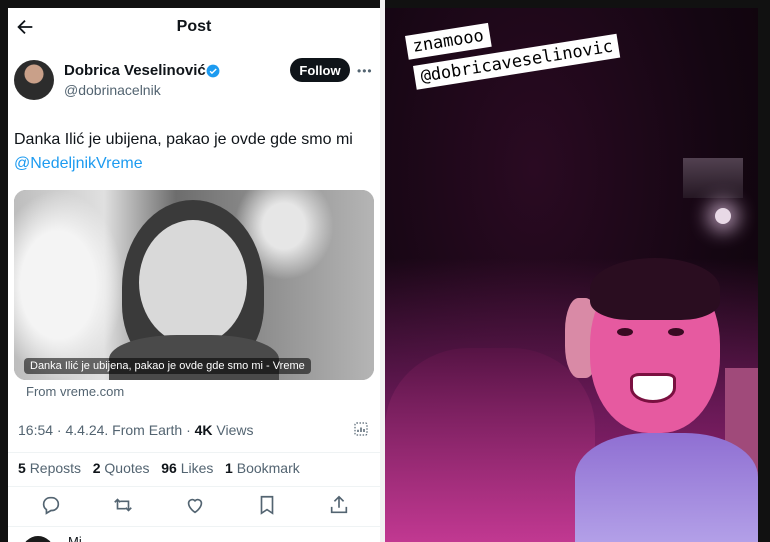 This screenshot has width=770, height=542. What do you see at coordinates (159, 468) in the screenshot?
I see `engagement-stats: 5 Reposts 2 Quotes 96 Likes 1 Bookmark` at bounding box center [159, 468].